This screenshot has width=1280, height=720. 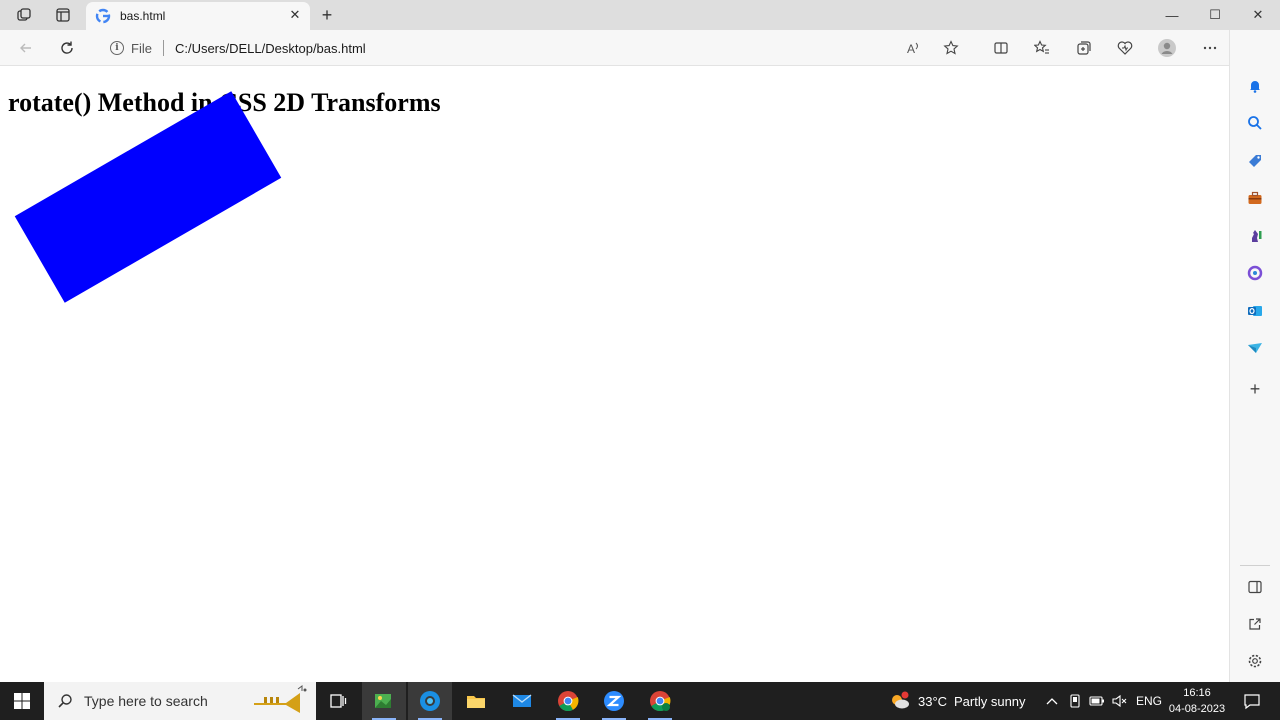 What do you see at coordinates (280, 702) in the screenshot?
I see `trumpet-illustration-icon` at bounding box center [280, 702].